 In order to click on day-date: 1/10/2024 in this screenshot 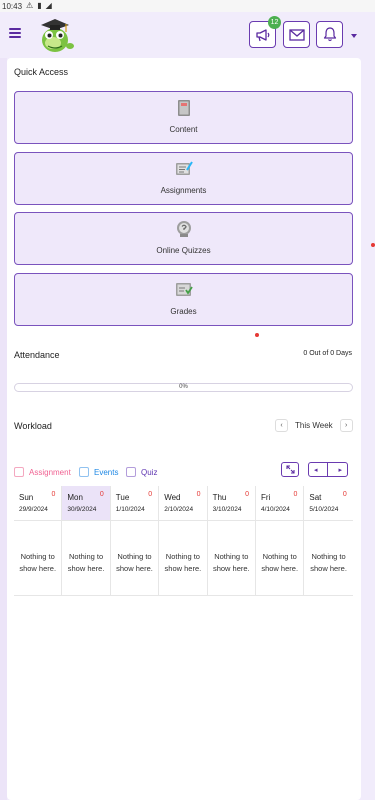, I will do `click(130, 509)`.